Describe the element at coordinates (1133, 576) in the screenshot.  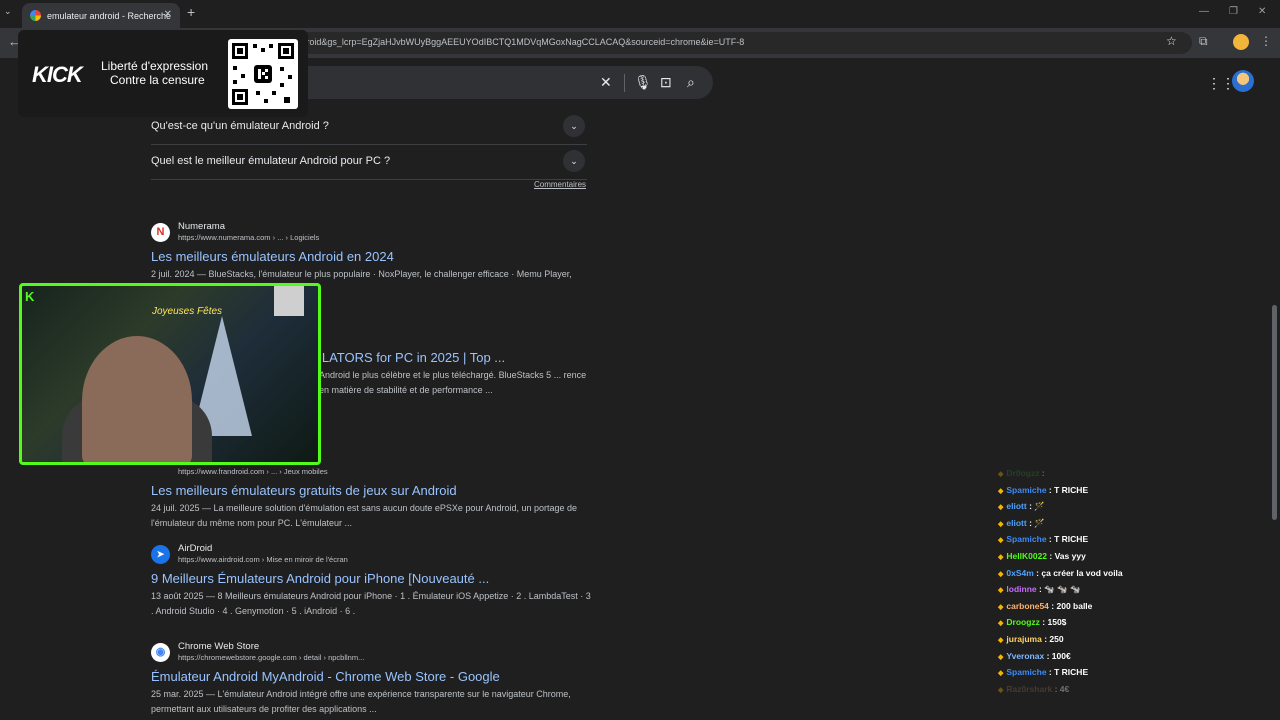
I see `chat-message: ◆ 0xS4m : ça créer la vod voila` at that location.